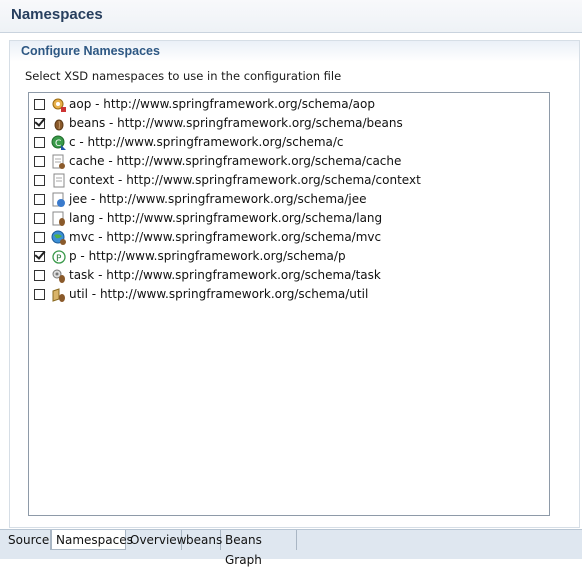 Image resolution: width=582 pixels, height=570 pixels. I want to click on page-title: Namespaces, so click(57, 14).